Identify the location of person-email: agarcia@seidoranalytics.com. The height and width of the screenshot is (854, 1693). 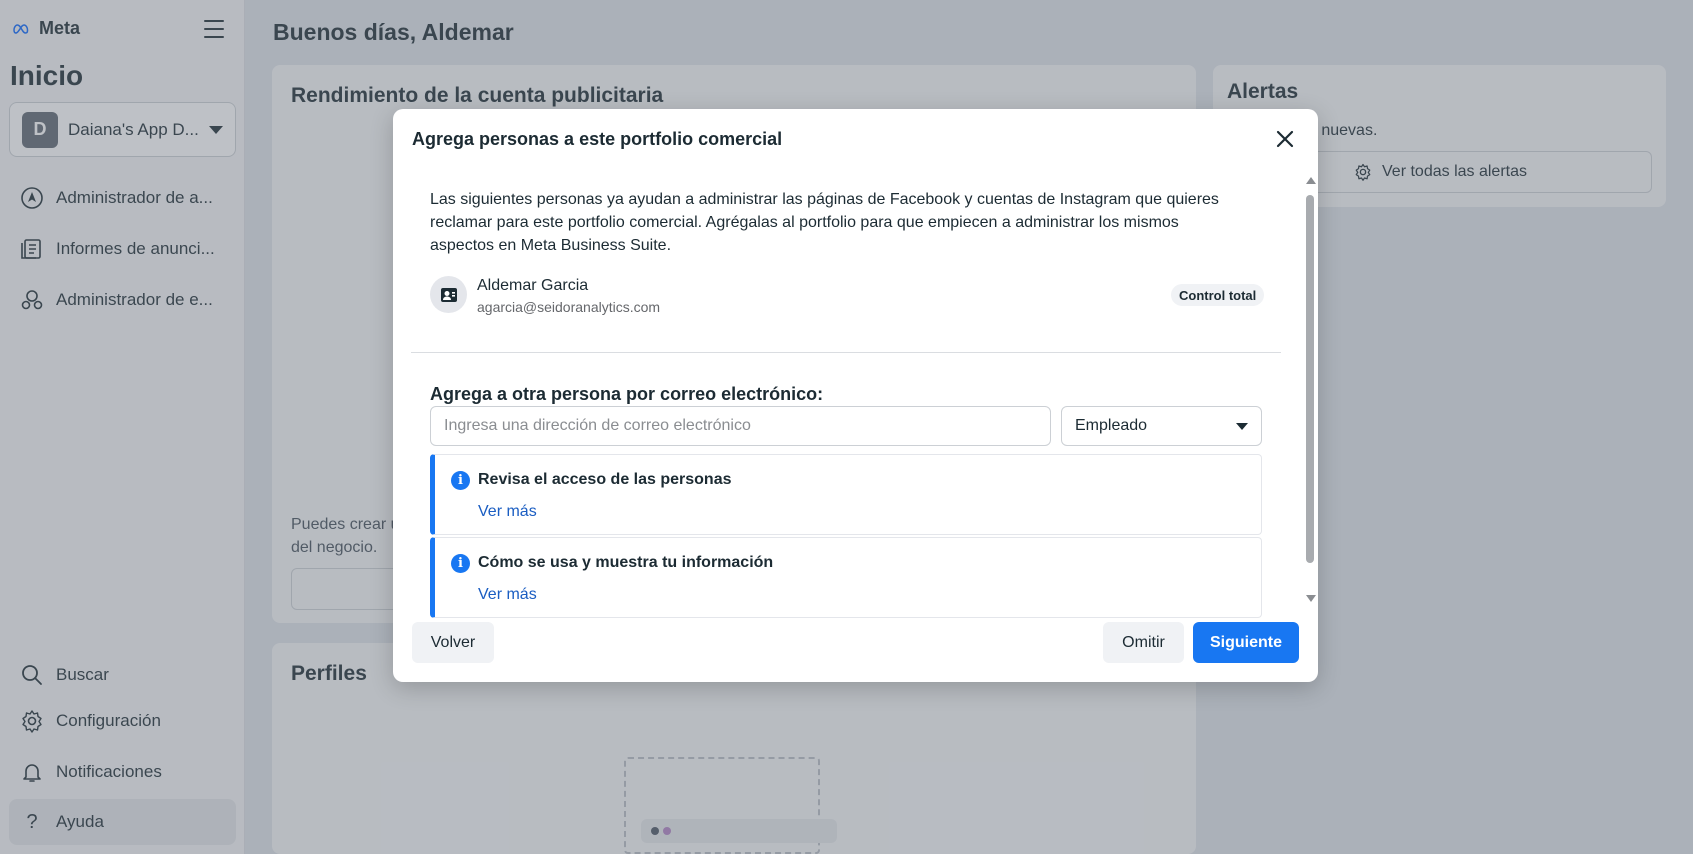
(569, 307).